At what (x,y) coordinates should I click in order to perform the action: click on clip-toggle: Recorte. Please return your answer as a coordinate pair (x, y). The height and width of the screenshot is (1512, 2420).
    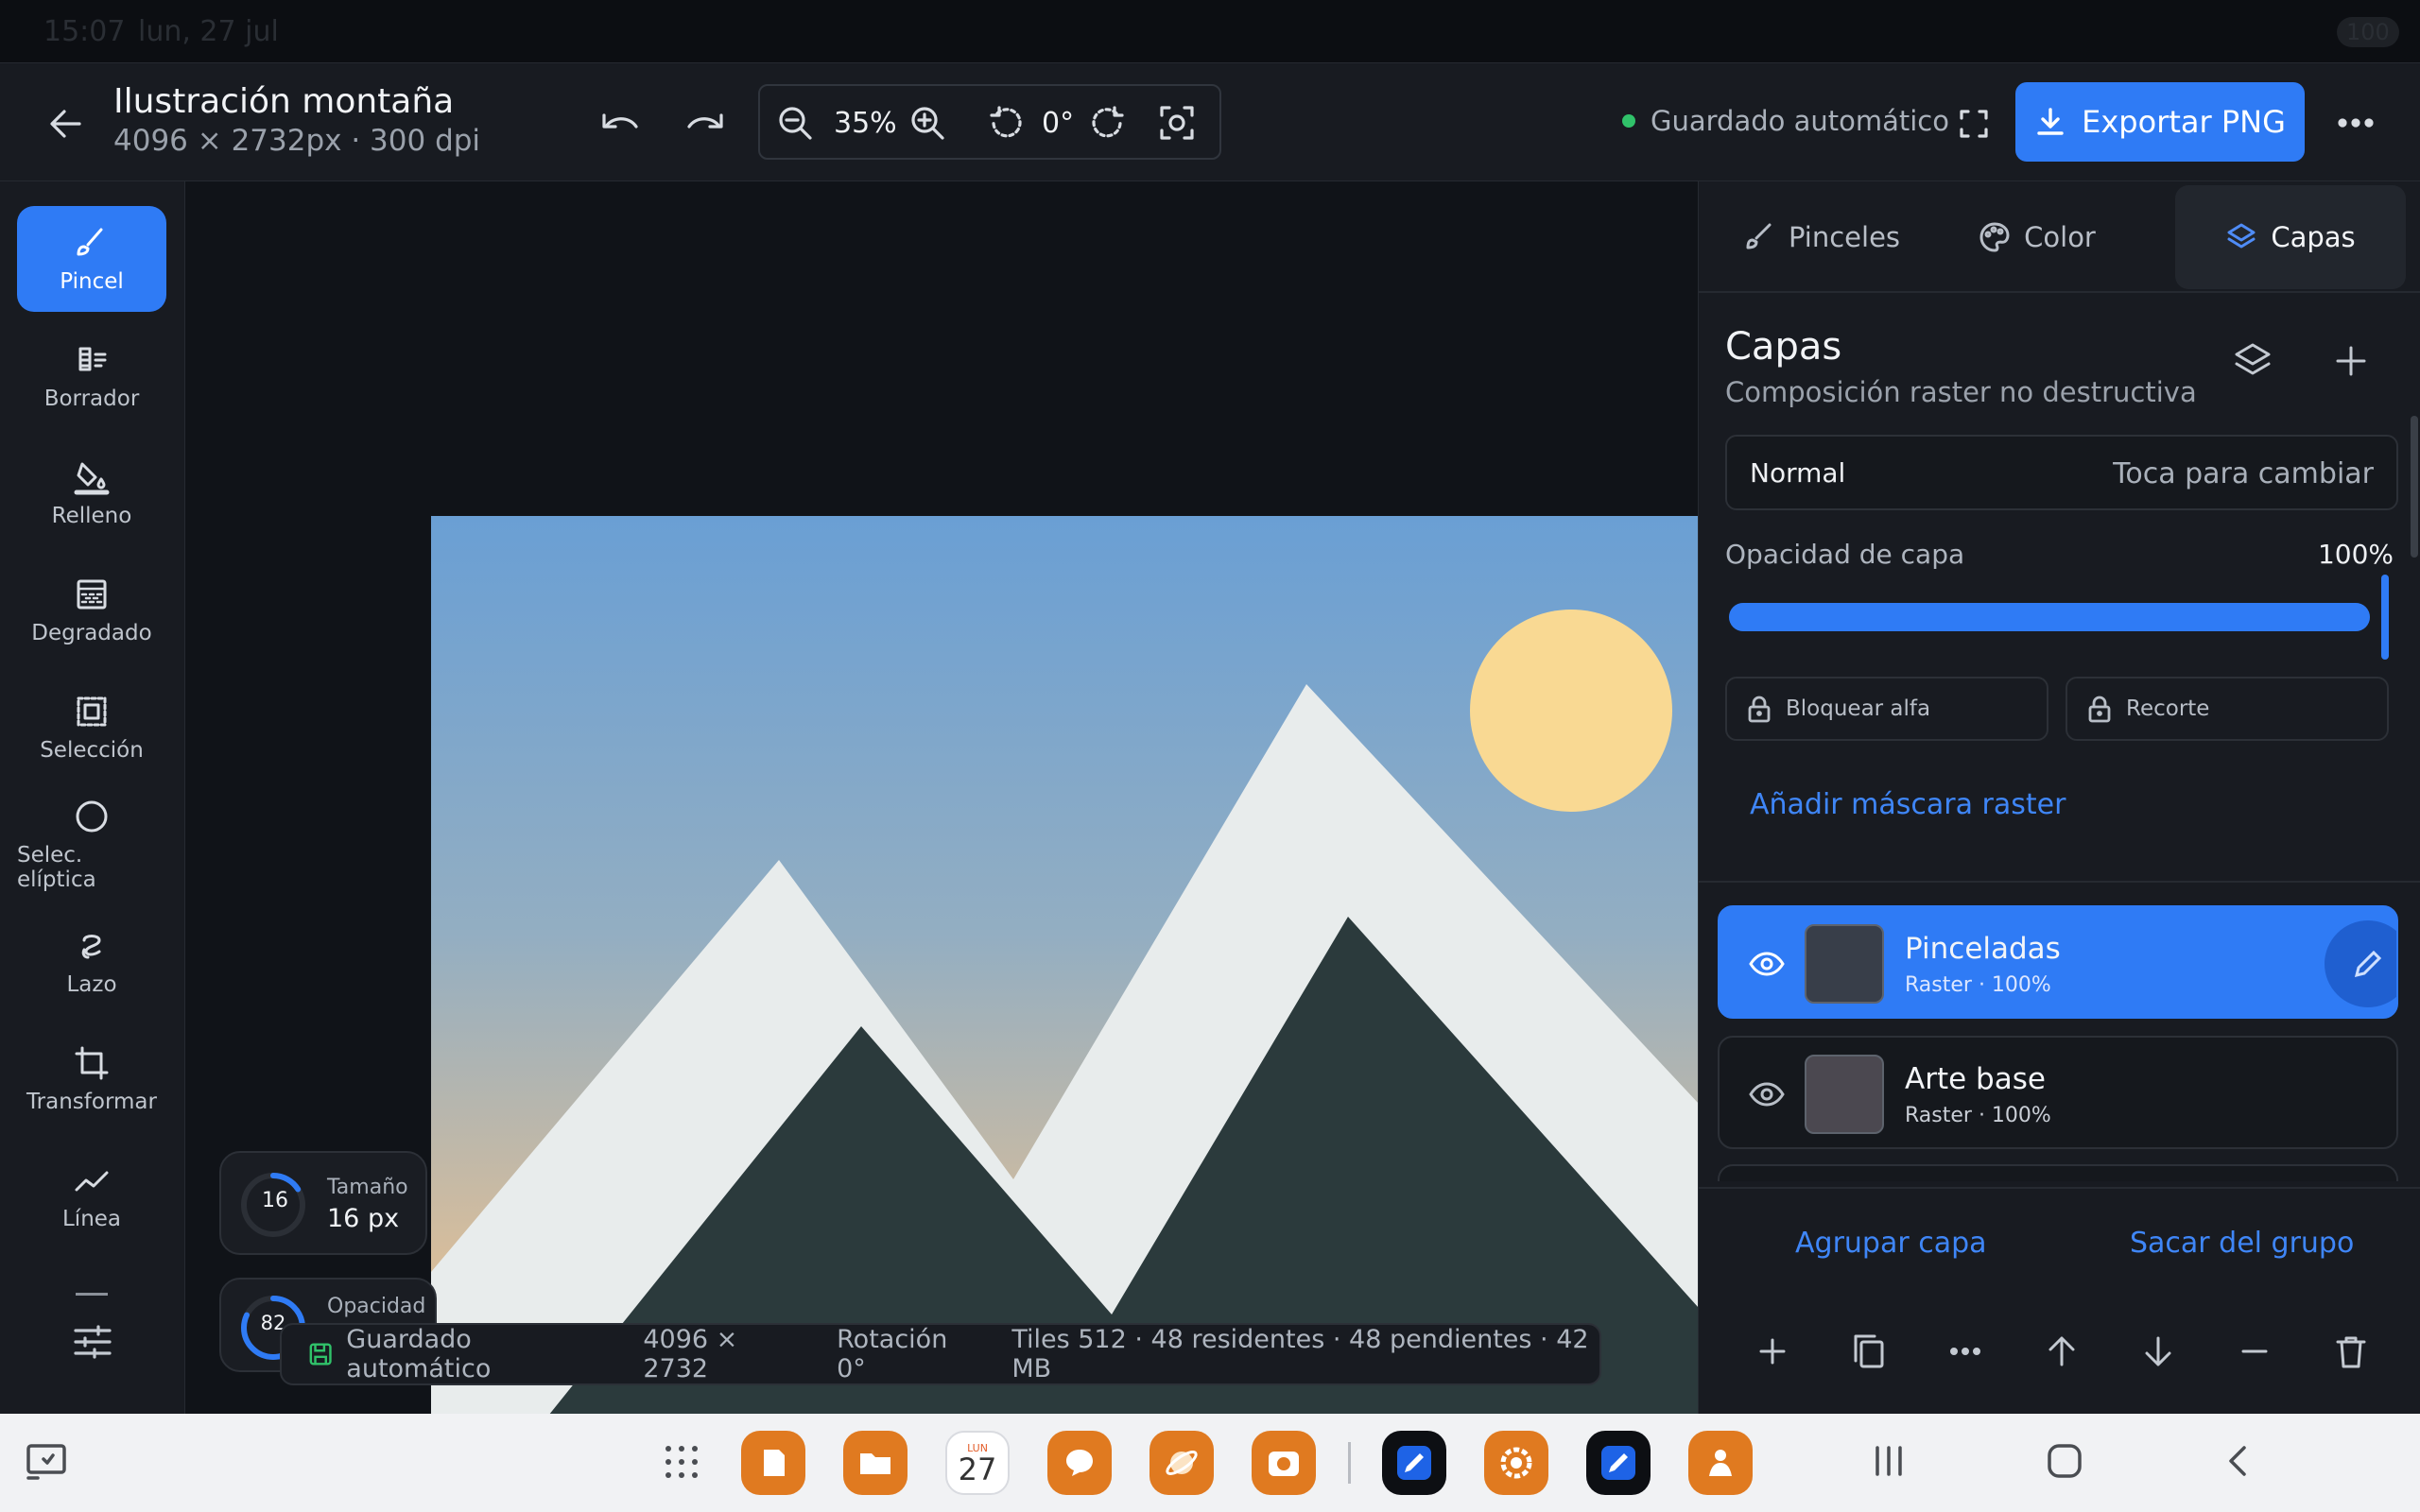
    Looking at the image, I should click on (2227, 709).